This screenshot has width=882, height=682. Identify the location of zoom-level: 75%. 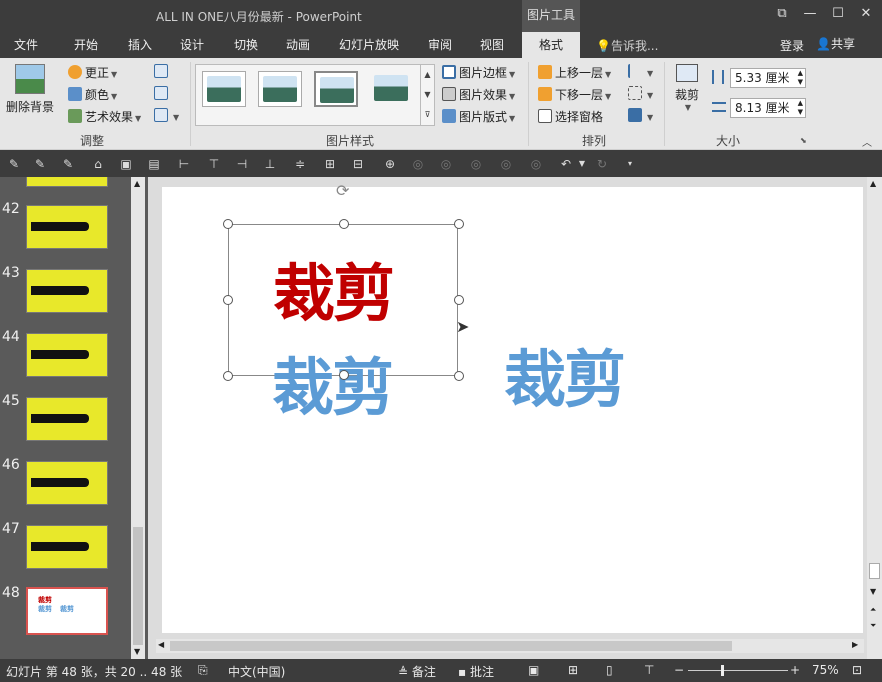
(825, 670).